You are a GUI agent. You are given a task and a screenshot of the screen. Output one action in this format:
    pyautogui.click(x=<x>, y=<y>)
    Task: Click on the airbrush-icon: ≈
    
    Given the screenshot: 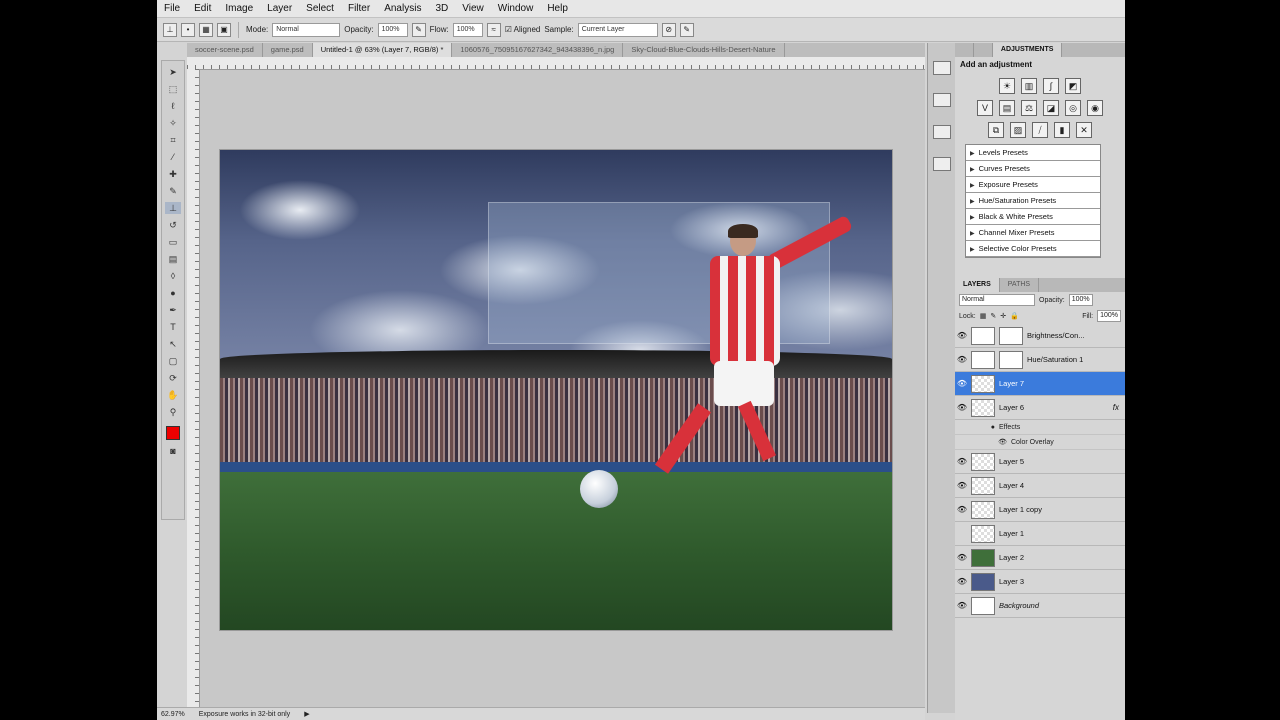 What is the action you would take?
    pyautogui.click(x=493, y=29)
    